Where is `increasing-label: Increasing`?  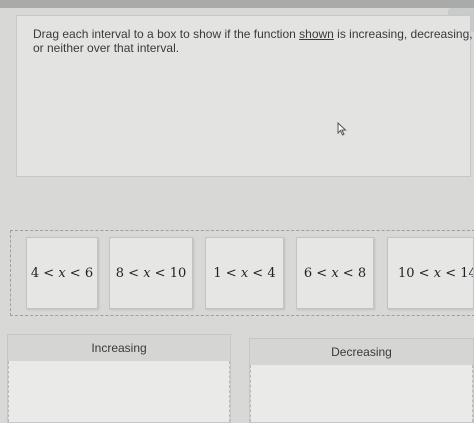
increasing-label: Increasing is located at coordinates (119, 348).